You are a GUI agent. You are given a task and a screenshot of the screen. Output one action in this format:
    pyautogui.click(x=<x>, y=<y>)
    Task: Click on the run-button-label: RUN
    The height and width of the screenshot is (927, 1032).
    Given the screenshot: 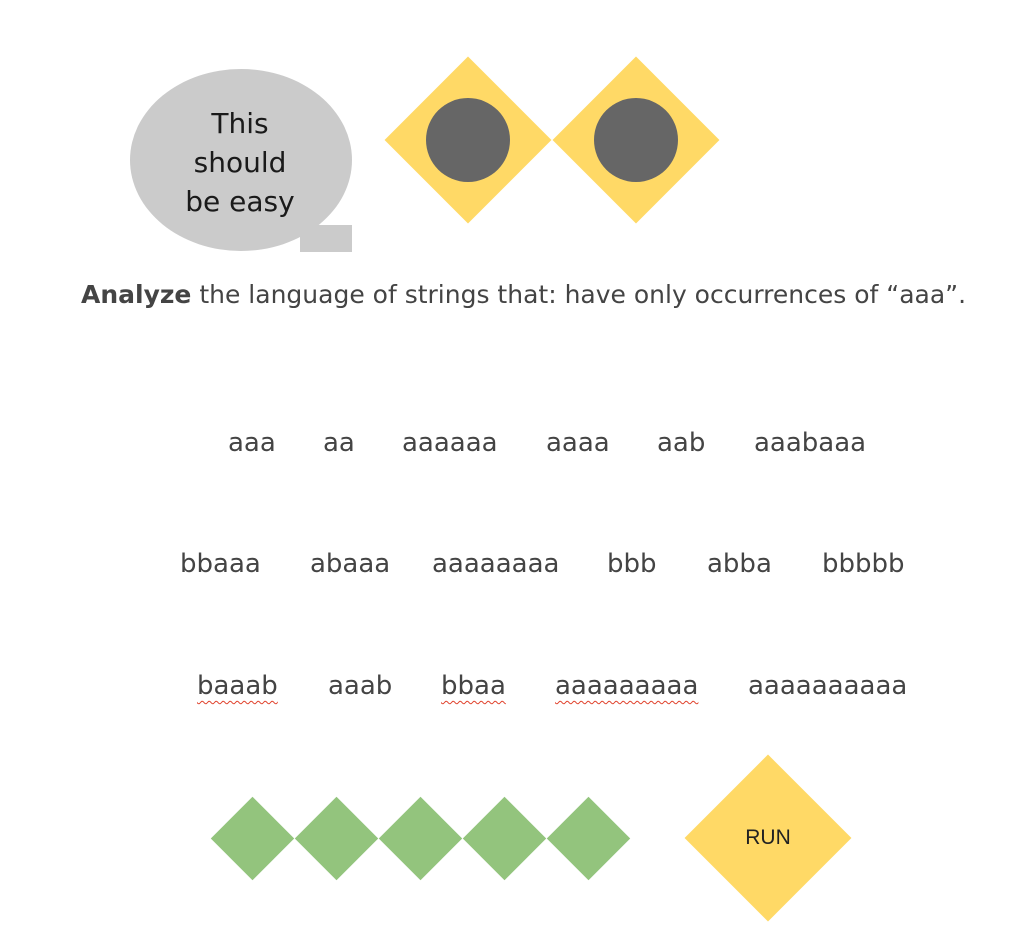 What is the action you would take?
    pyautogui.click(x=768, y=838)
    